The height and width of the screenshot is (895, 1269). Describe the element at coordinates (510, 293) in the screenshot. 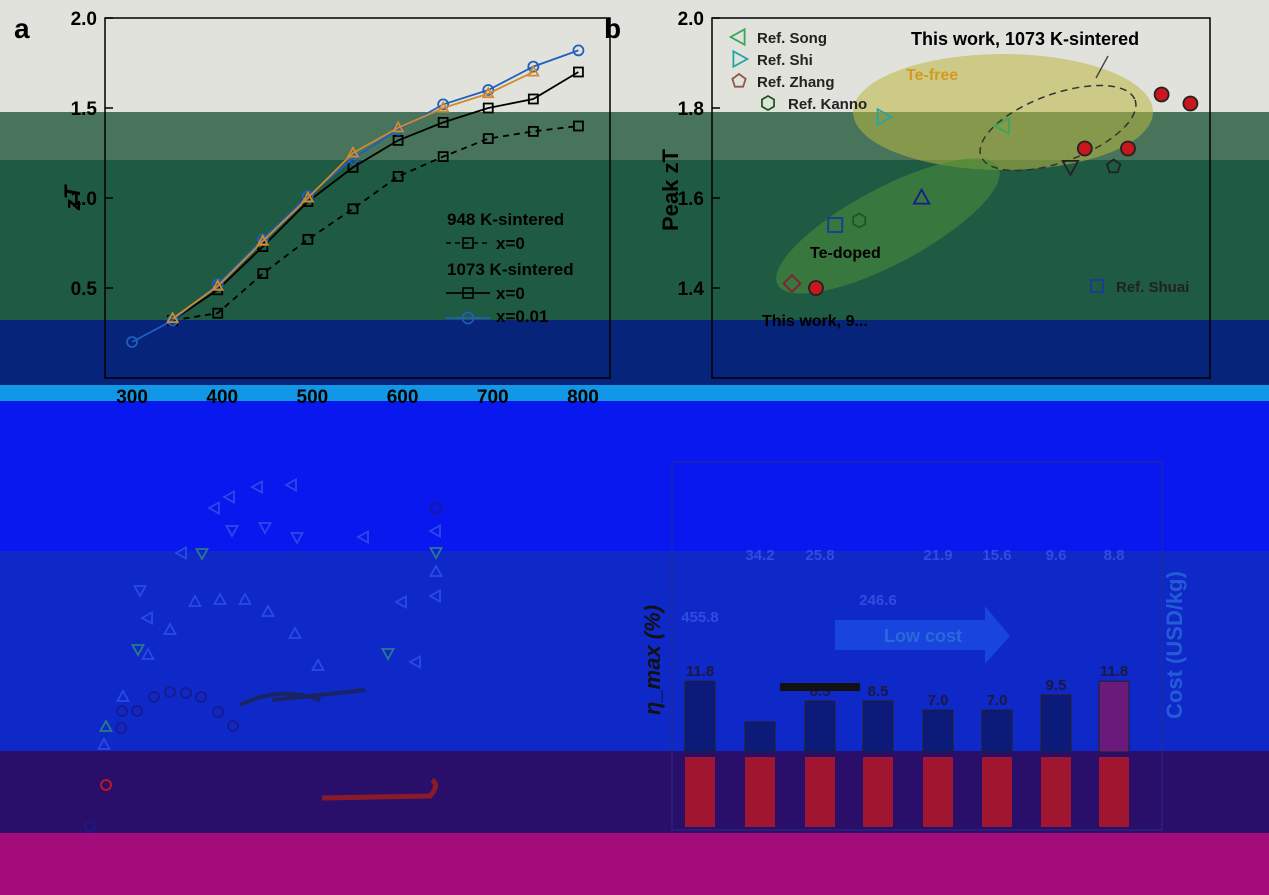

I see `legend-1073-x0: x=0` at that location.